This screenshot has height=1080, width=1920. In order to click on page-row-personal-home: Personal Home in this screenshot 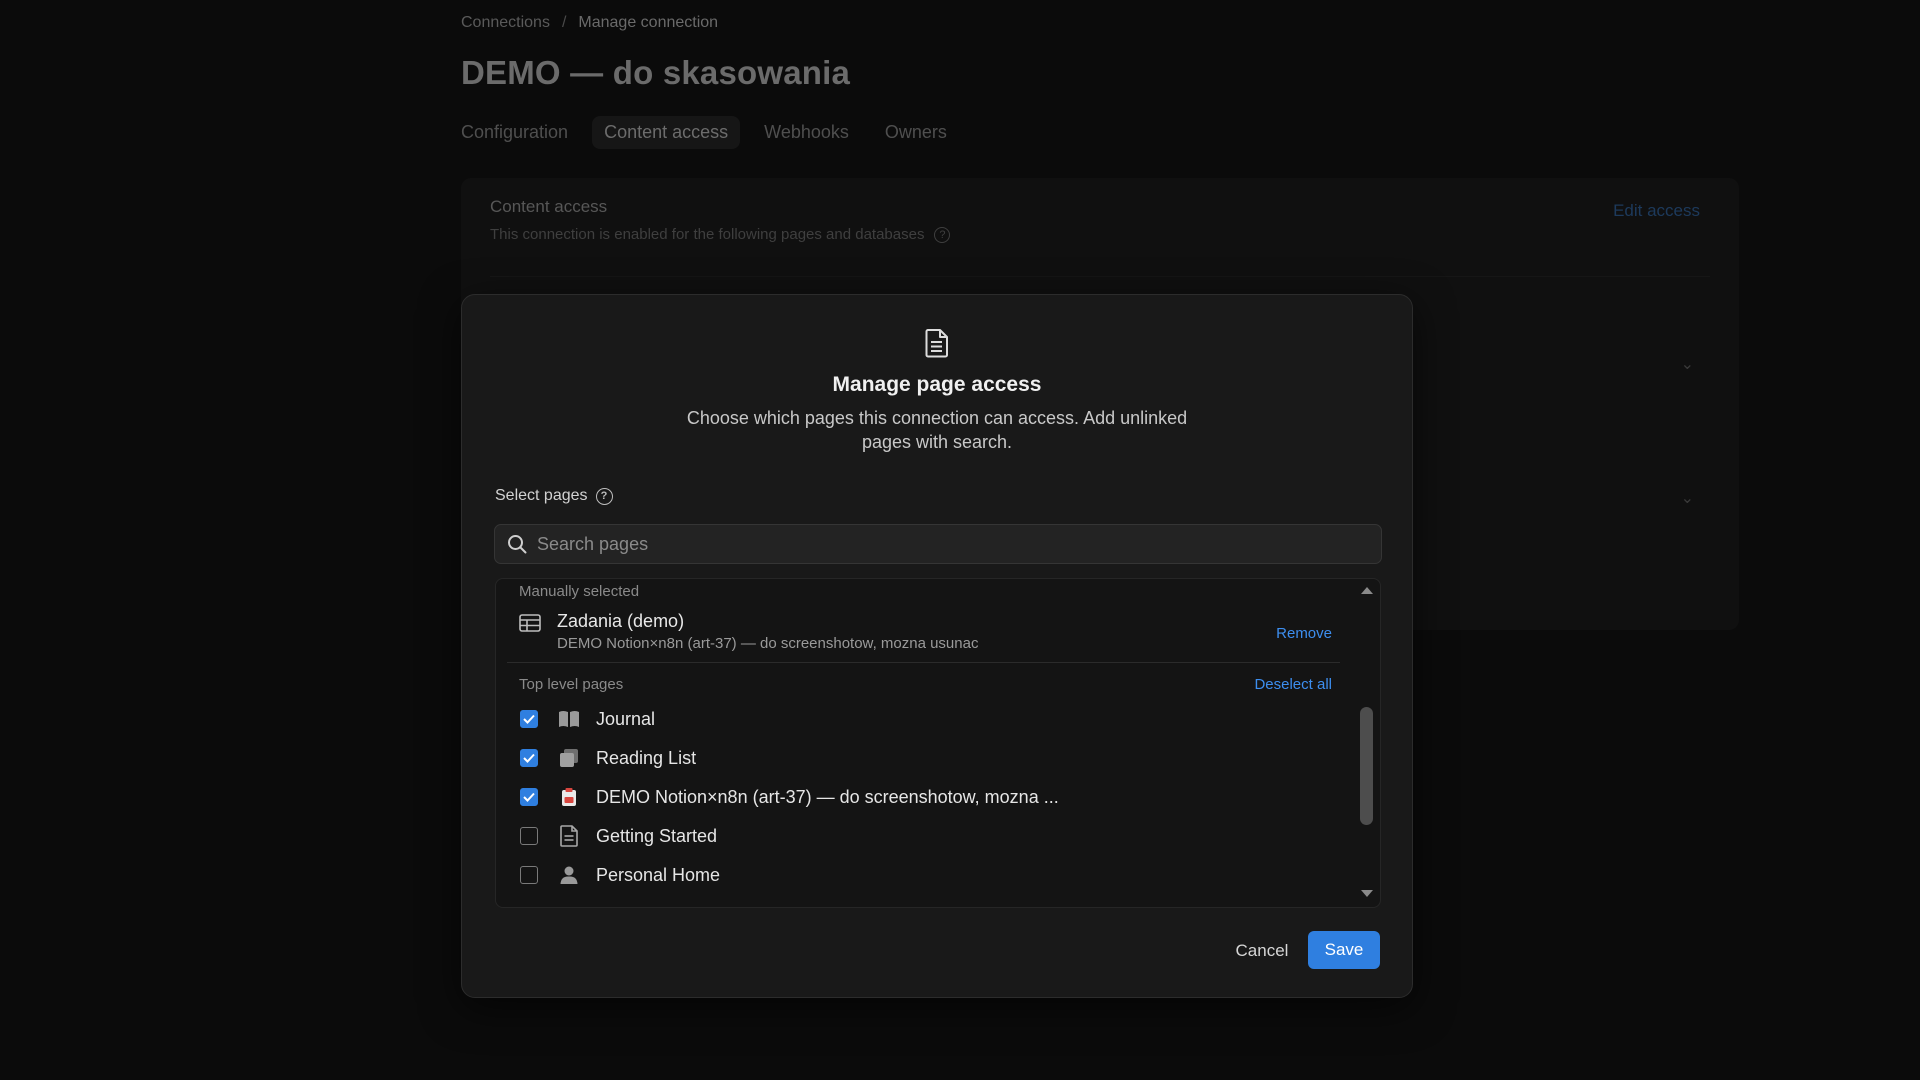, I will do `click(920, 875)`.